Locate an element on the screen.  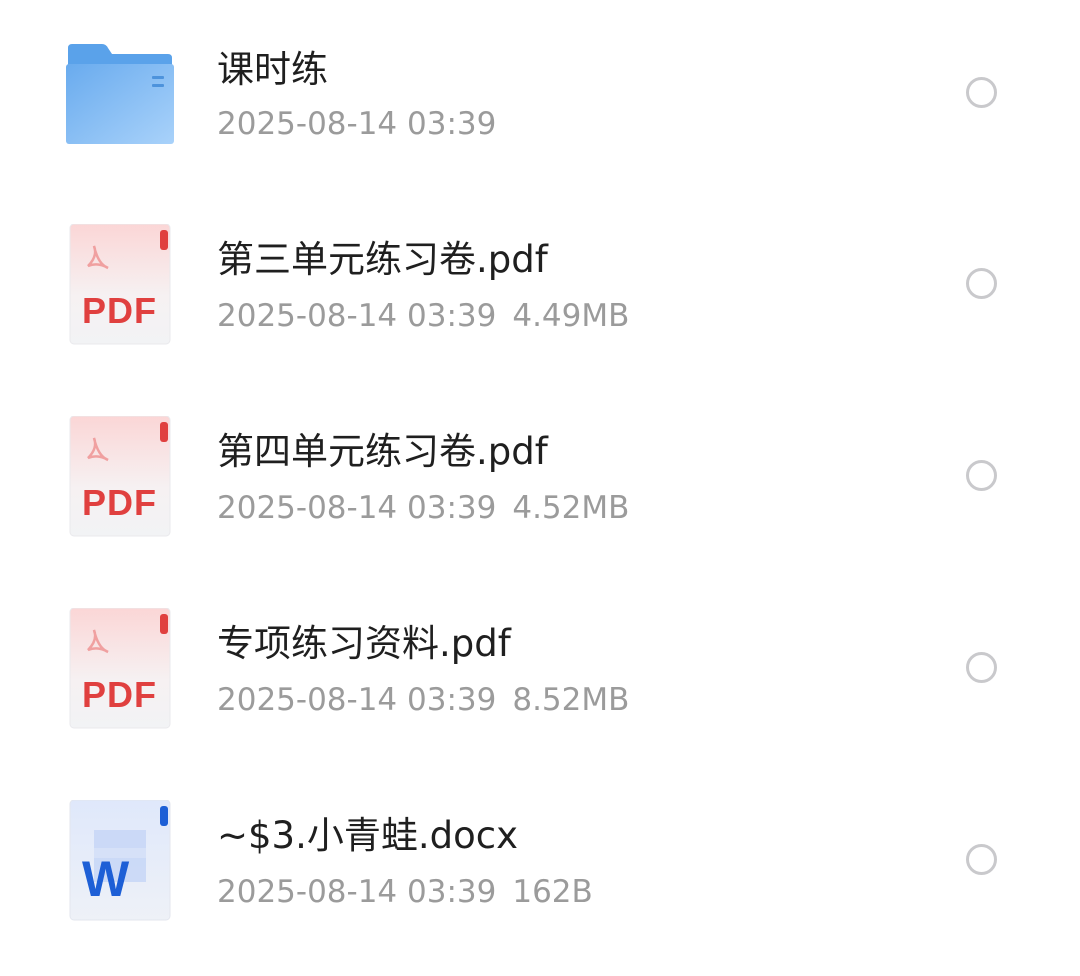
file-meta: 2025-08-14 03:39 162B is located at coordinates (405, 892).